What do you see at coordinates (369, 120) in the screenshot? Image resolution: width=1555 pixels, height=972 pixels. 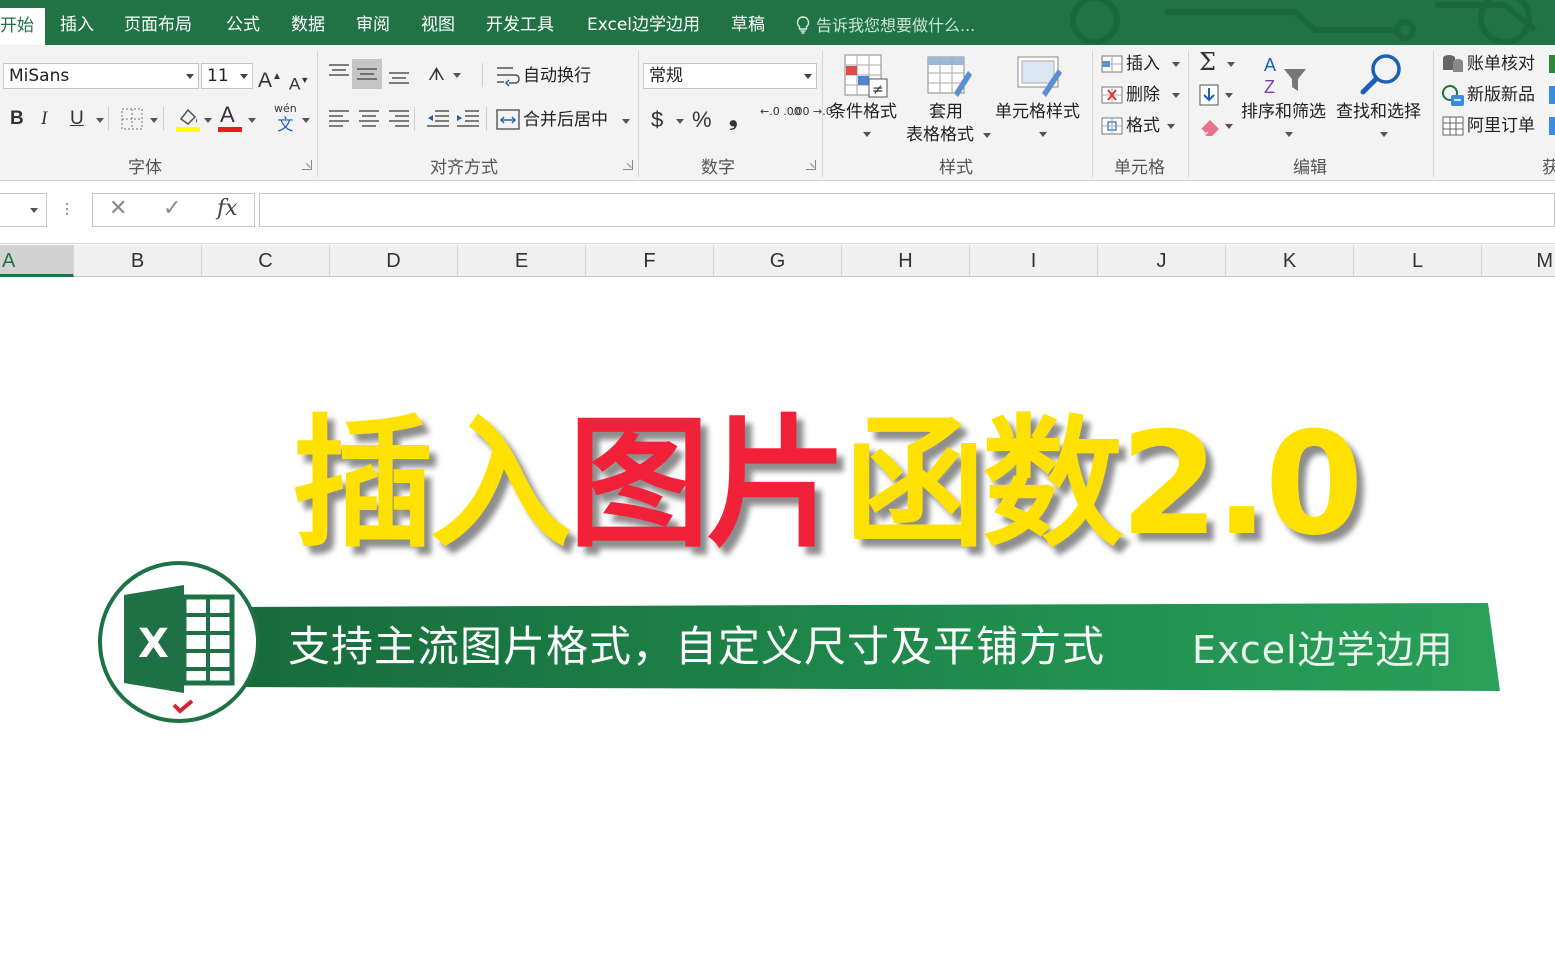 I see `align-center-icon` at bounding box center [369, 120].